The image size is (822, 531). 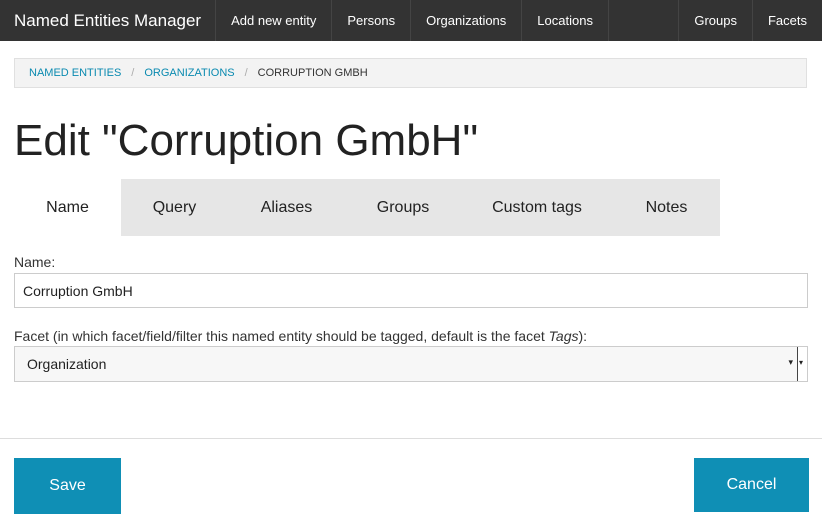 I want to click on facet-label-tags: Tags, so click(x=563, y=336).